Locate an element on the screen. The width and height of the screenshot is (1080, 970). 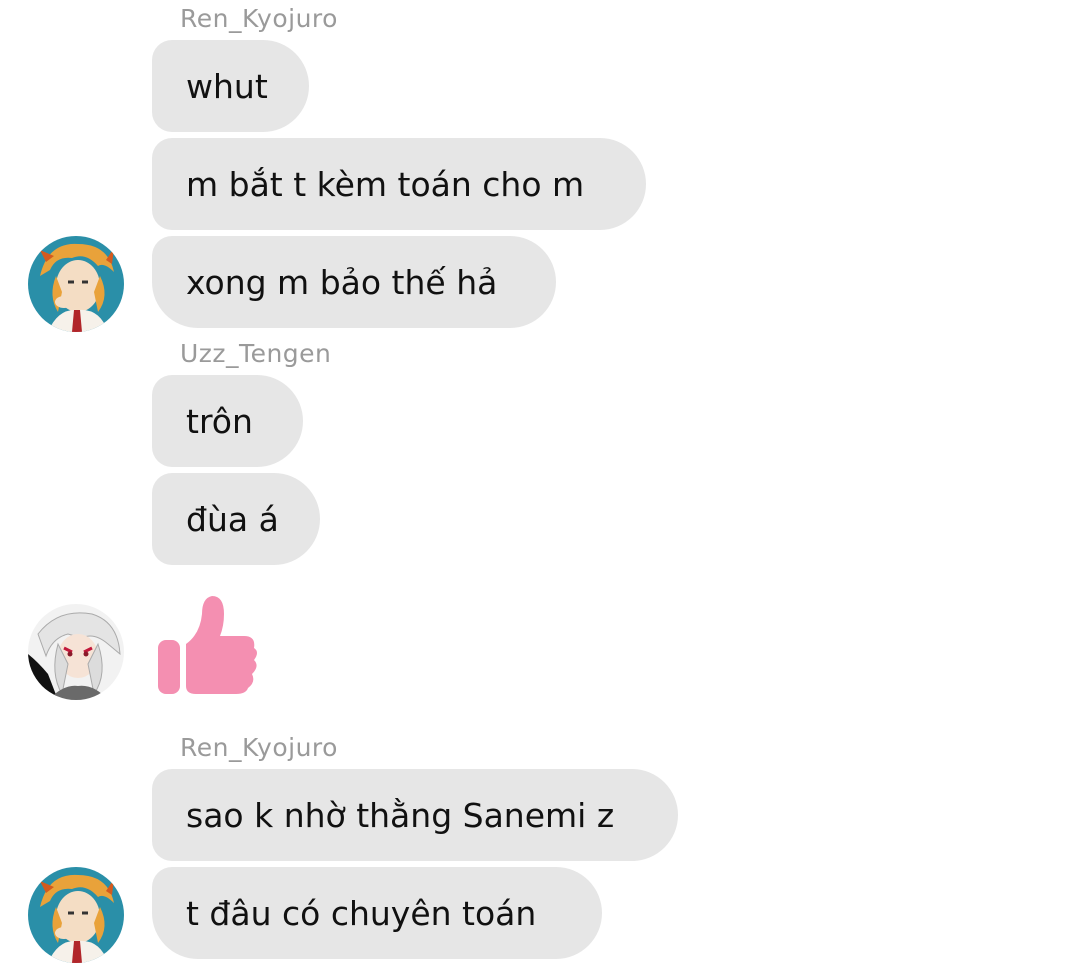
thumbs-up-icon is located at coordinates (208, 647).